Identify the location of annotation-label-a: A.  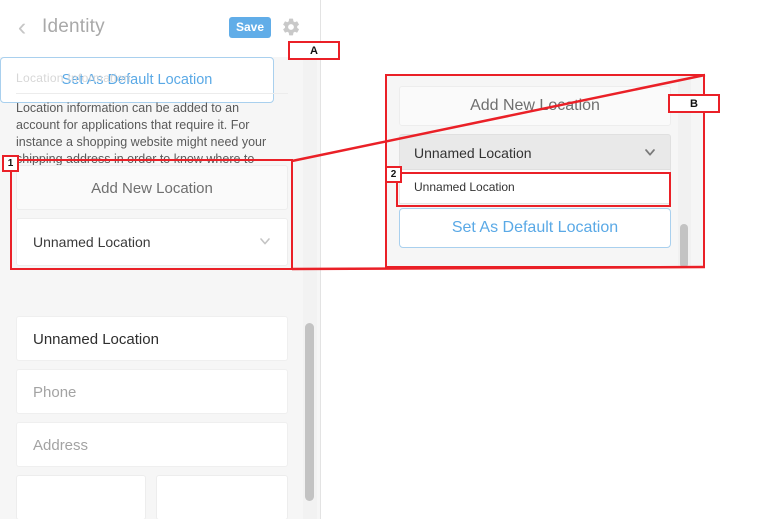
(314, 50).